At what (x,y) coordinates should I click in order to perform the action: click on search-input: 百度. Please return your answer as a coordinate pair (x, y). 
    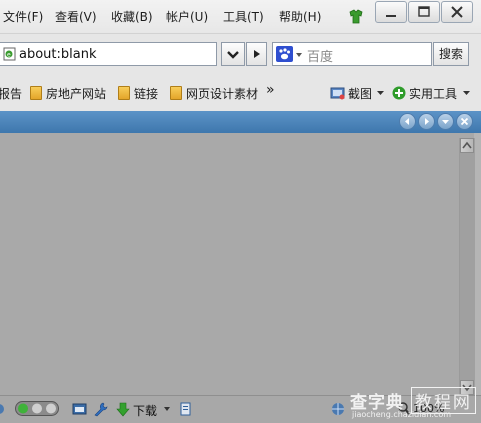
    Looking at the image, I should click on (352, 54).